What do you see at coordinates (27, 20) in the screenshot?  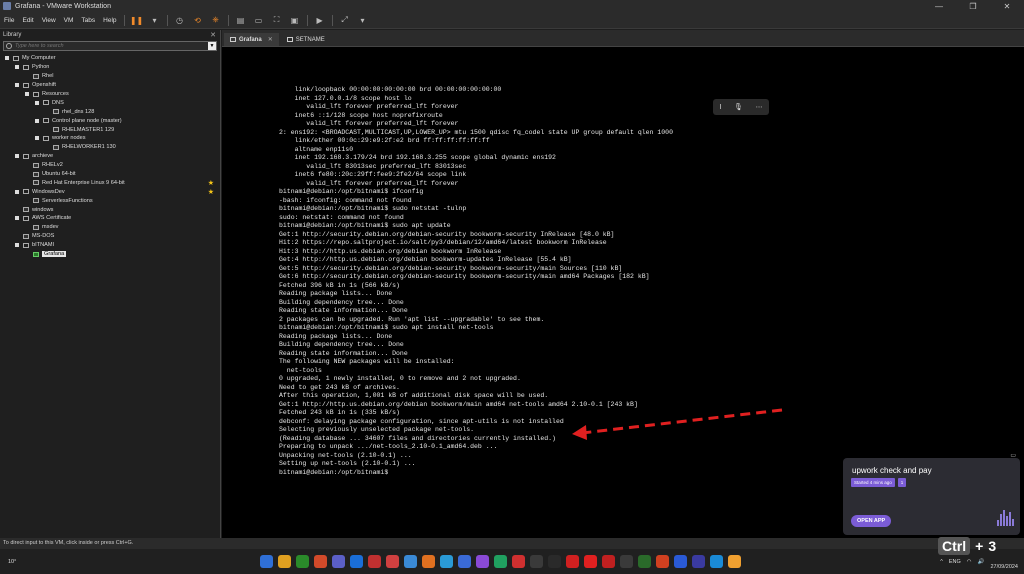 I see `menu-edit: Edit` at bounding box center [27, 20].